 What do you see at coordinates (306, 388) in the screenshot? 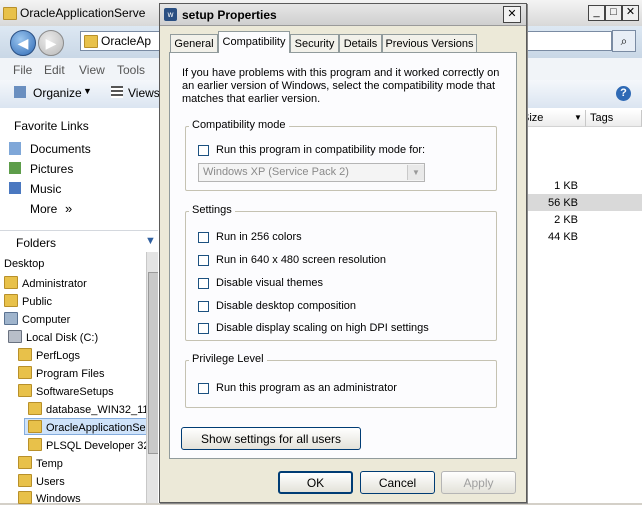
I see `run-as-admin-label: Run this program as an administrator` at bounding box center [306, 388].